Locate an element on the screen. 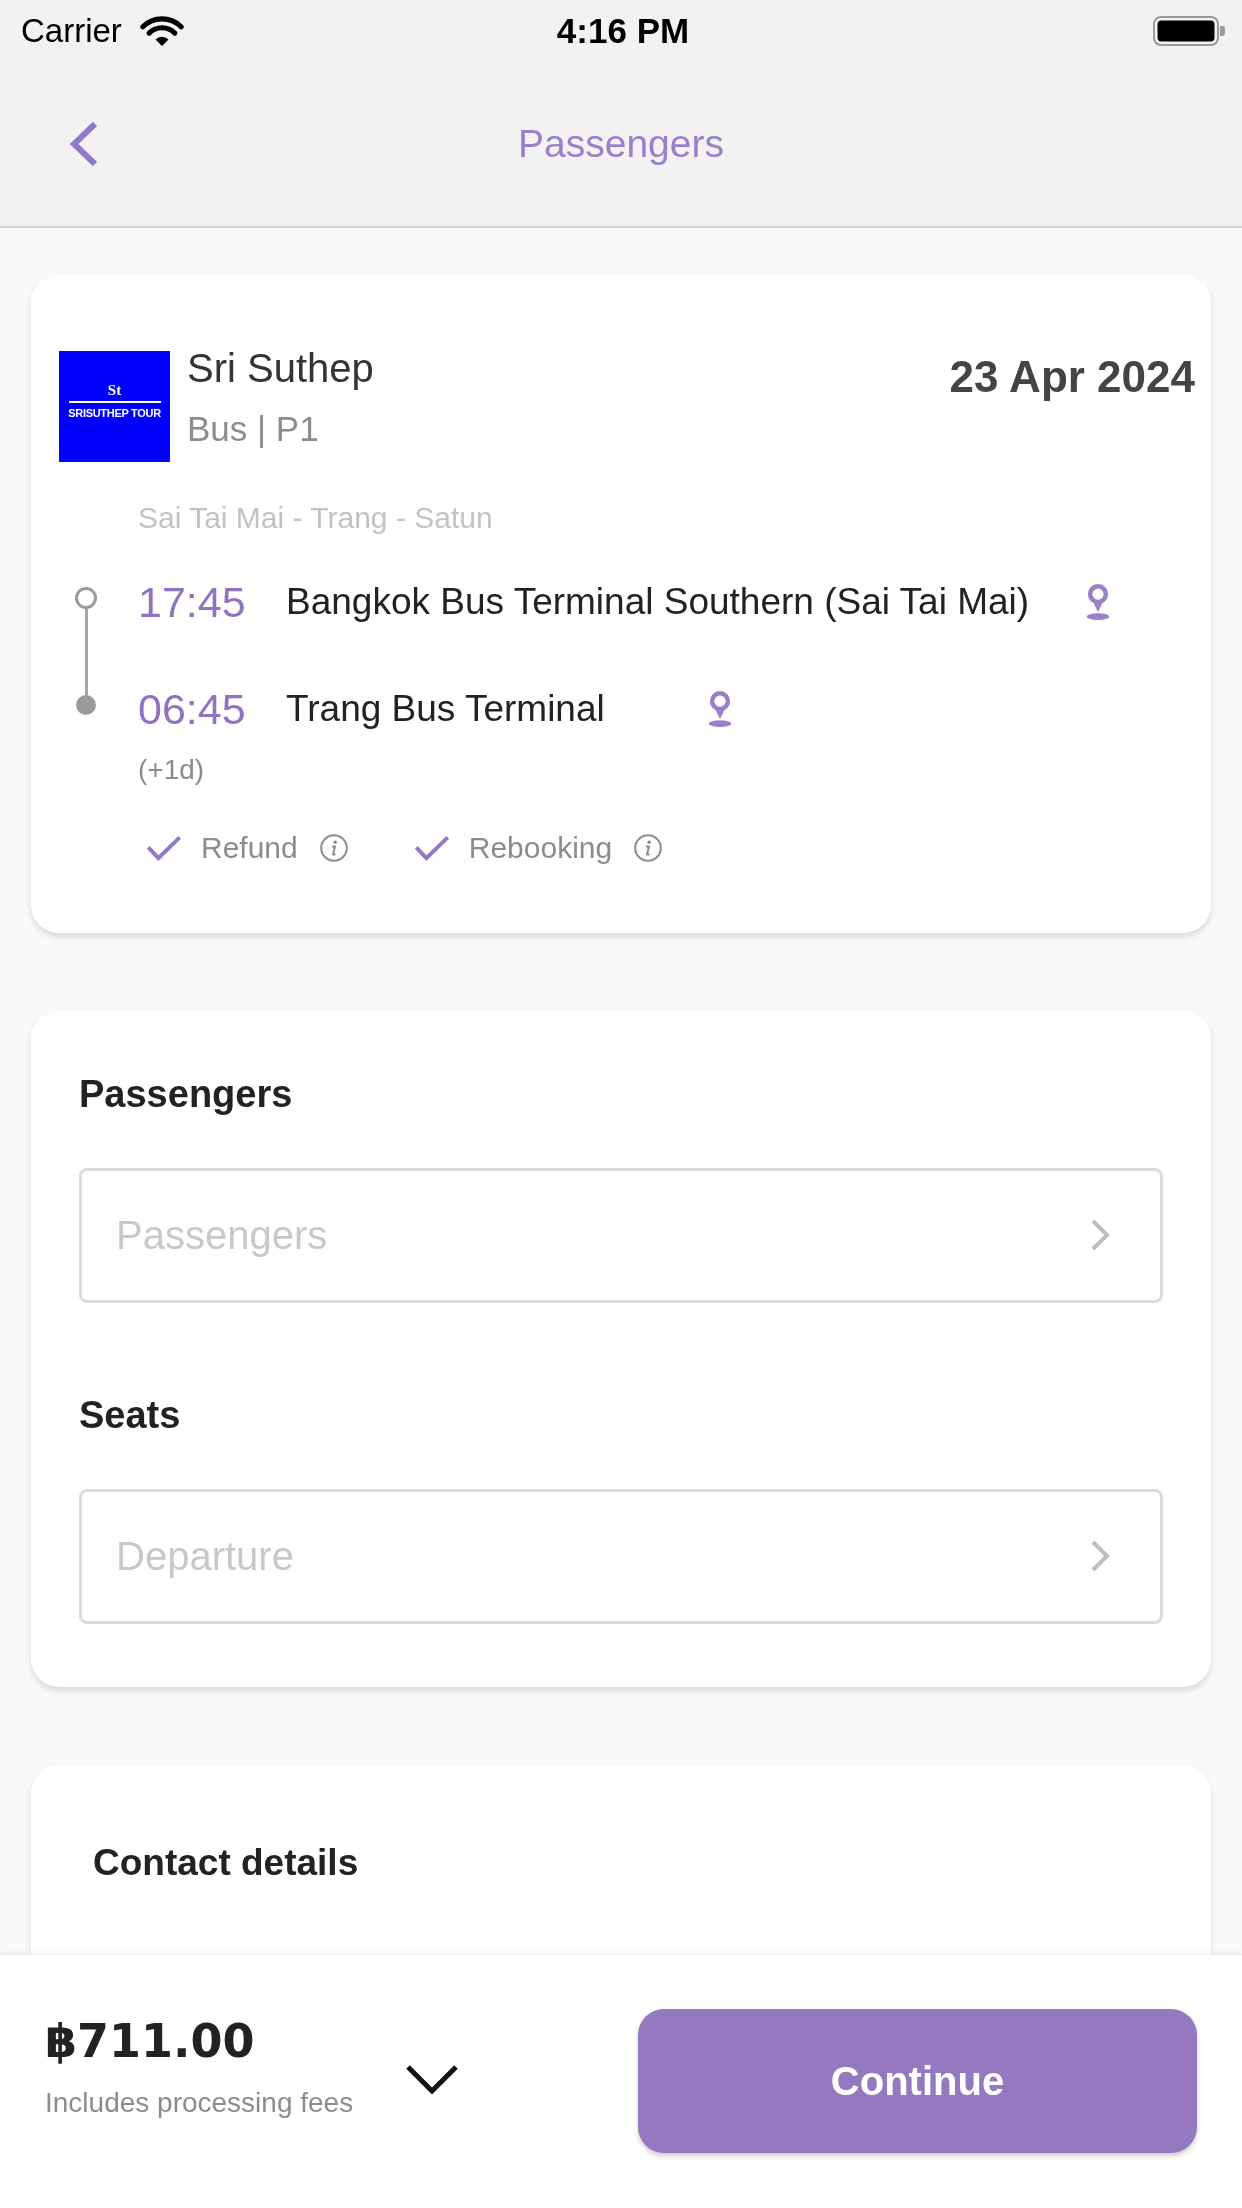 This screenshot has width=1242, height=2208. total-price: ฿711.00 is located at coordinates (150, 2041).